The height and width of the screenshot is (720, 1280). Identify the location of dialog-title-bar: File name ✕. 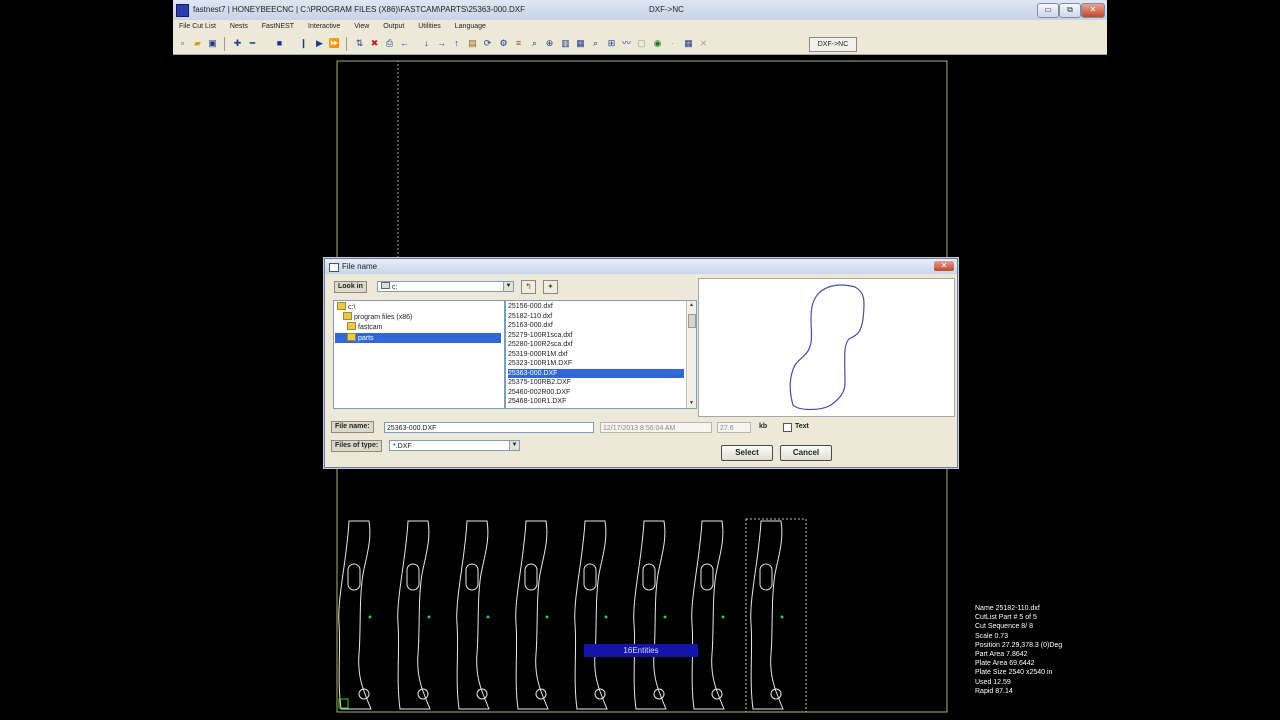
(641, 266).